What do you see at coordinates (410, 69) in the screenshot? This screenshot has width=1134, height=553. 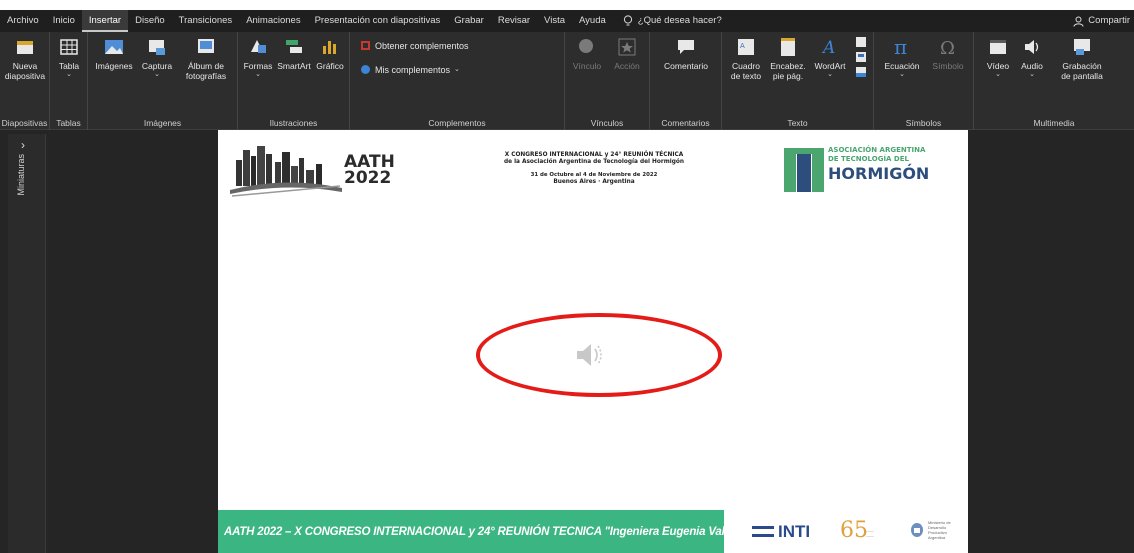 I see `my-addins-button: Mis complementos ⌄` at bounding box center [410, 69].